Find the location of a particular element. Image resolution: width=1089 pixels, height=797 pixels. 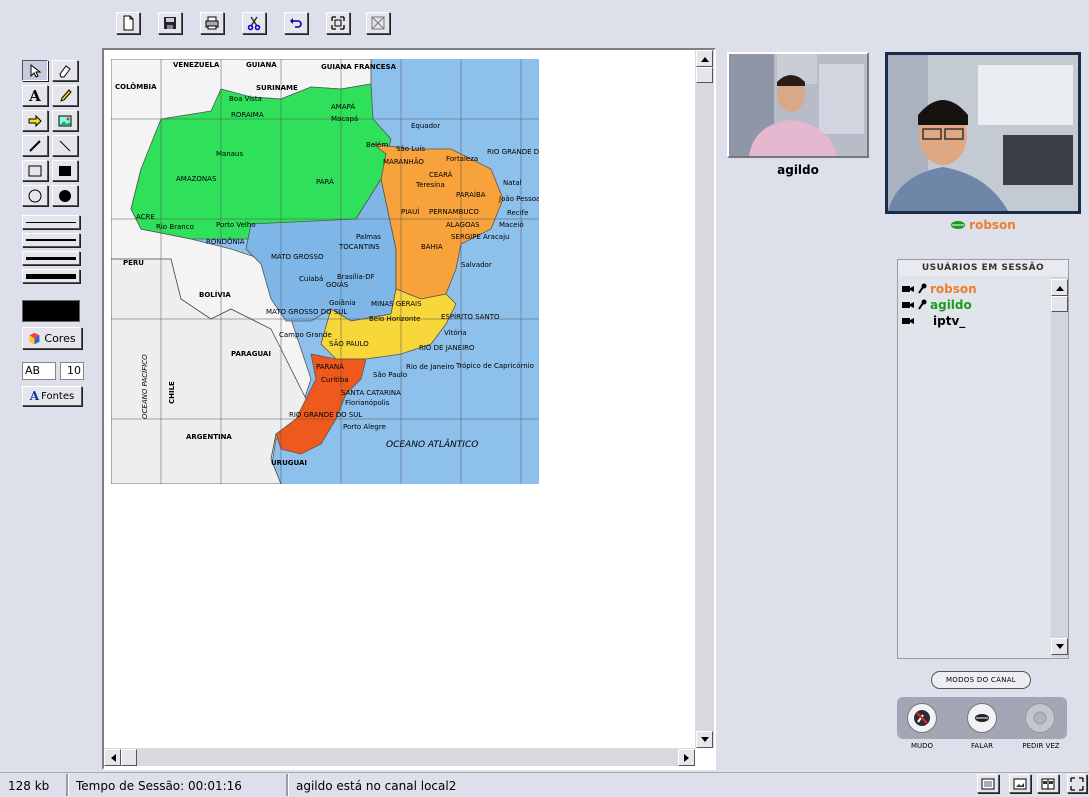

user-row-robson: robson is located at coordinates (939, 289).